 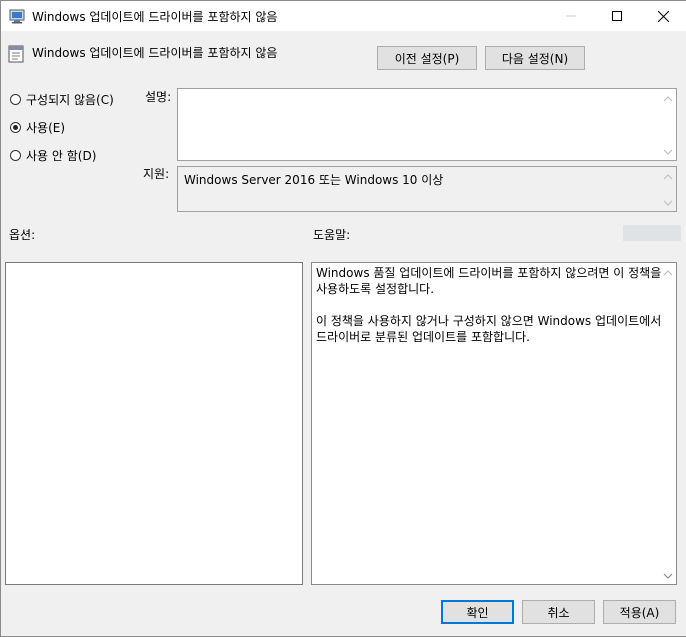 What do you see at coordinates (155, 17) in the screenshot?
I see `window-title: Windows 업데이트에 드라이버를 포함하지 않음` at bounding box center [155, 17].